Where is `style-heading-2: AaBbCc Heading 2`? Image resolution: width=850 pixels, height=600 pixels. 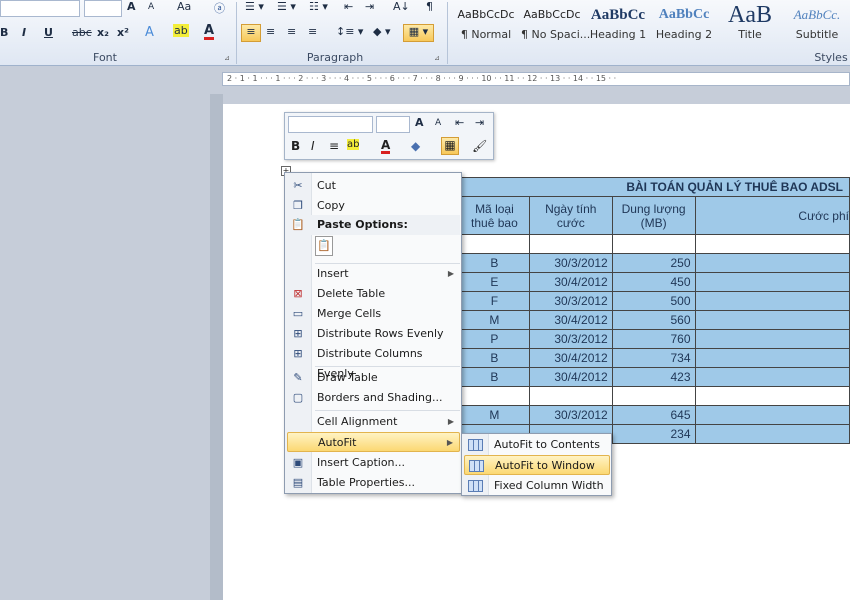 style-heading-2: AaBbCc Heading 2 is located at coordinates (684, 23).